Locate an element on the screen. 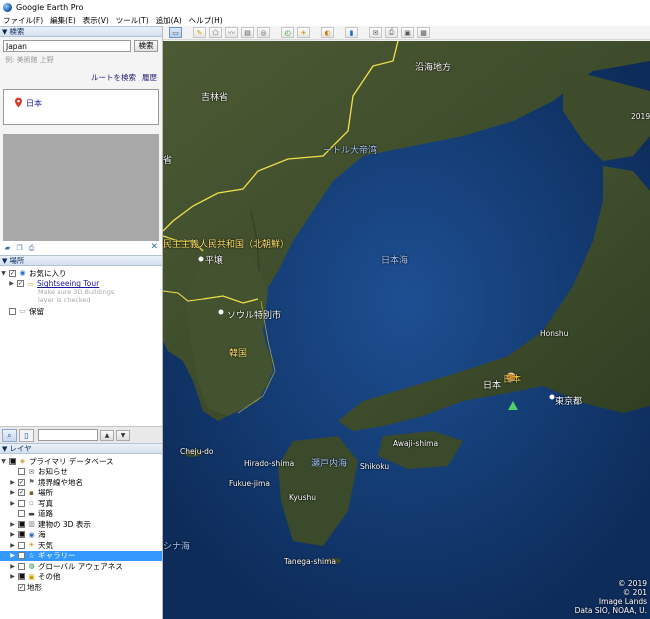 Image resolution: width=650 pixels, height=619 pixels. menu-add: 追加(A) is located at coordinates (169, 20).